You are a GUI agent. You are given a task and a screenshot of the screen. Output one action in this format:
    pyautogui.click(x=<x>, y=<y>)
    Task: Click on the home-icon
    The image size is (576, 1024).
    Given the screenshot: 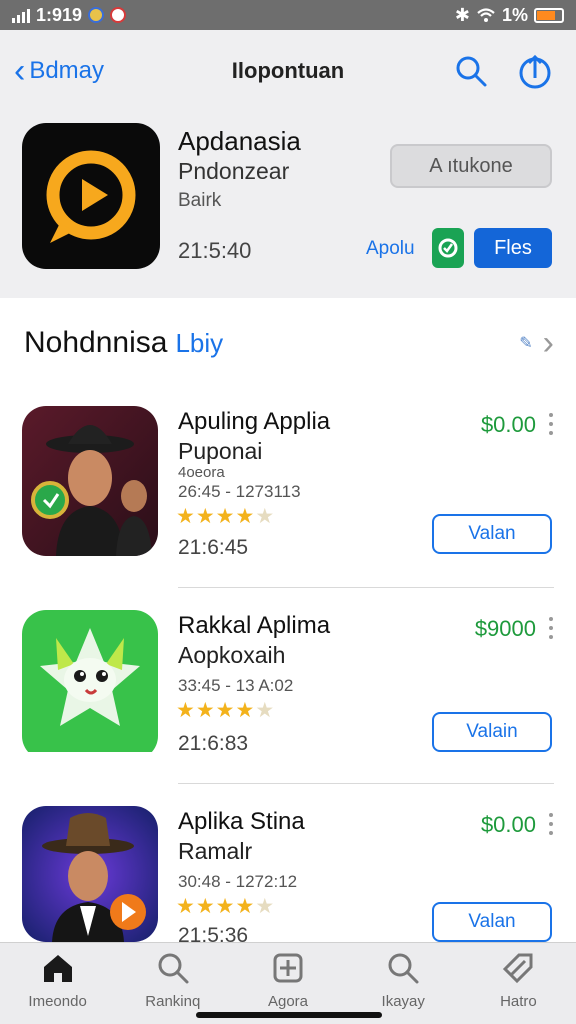 What is the action you would take?
    pyautogui.click(x=57, y=968)
    